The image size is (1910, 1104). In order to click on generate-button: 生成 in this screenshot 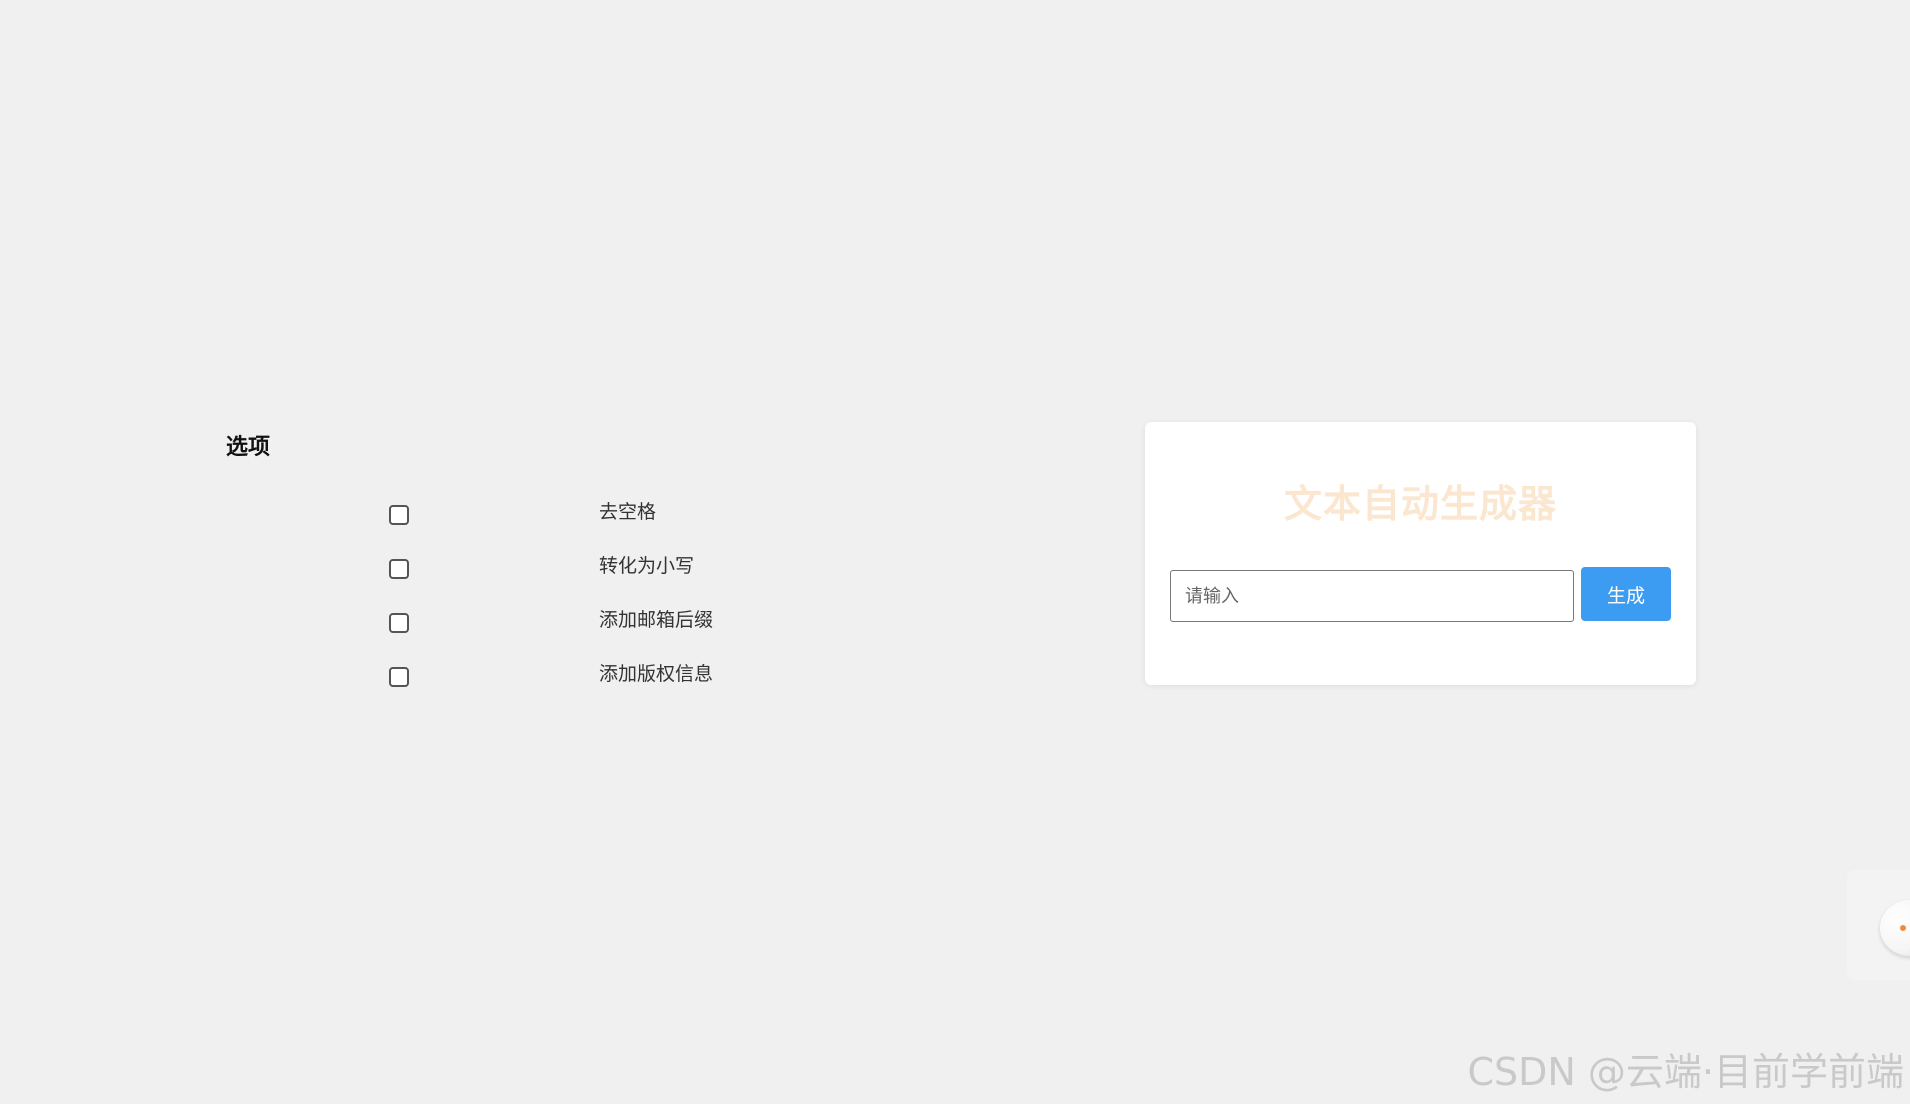, I will do `click(1626, 594)`.